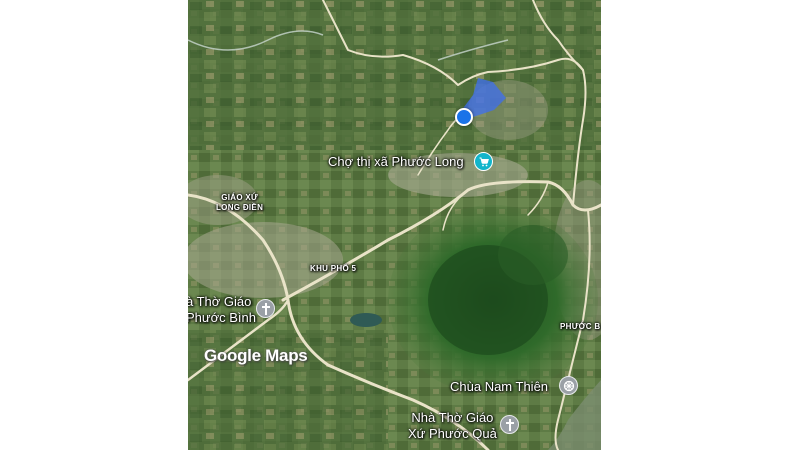 This screenshot has width=800, height=450. I want to click on current-location-dot, so click(464, 117).